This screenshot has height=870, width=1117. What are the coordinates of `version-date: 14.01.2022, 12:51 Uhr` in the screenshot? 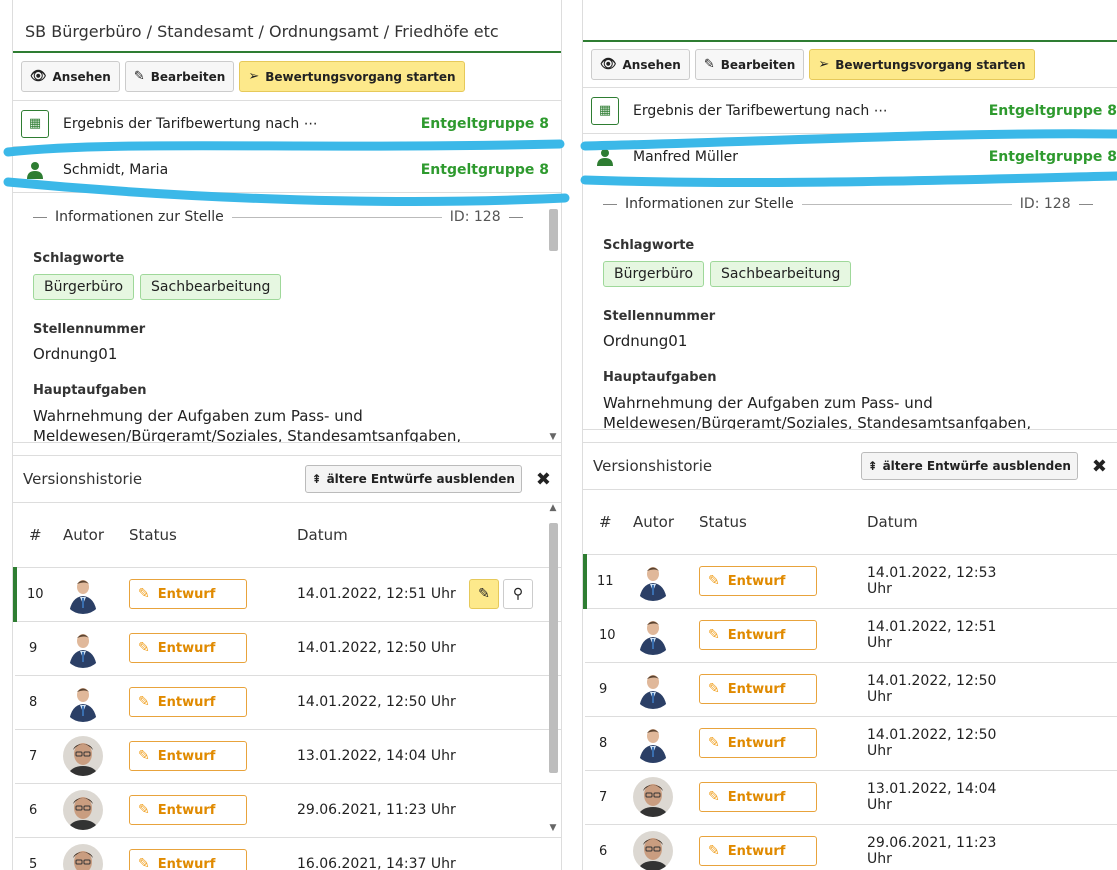 It's located at (381, 594).